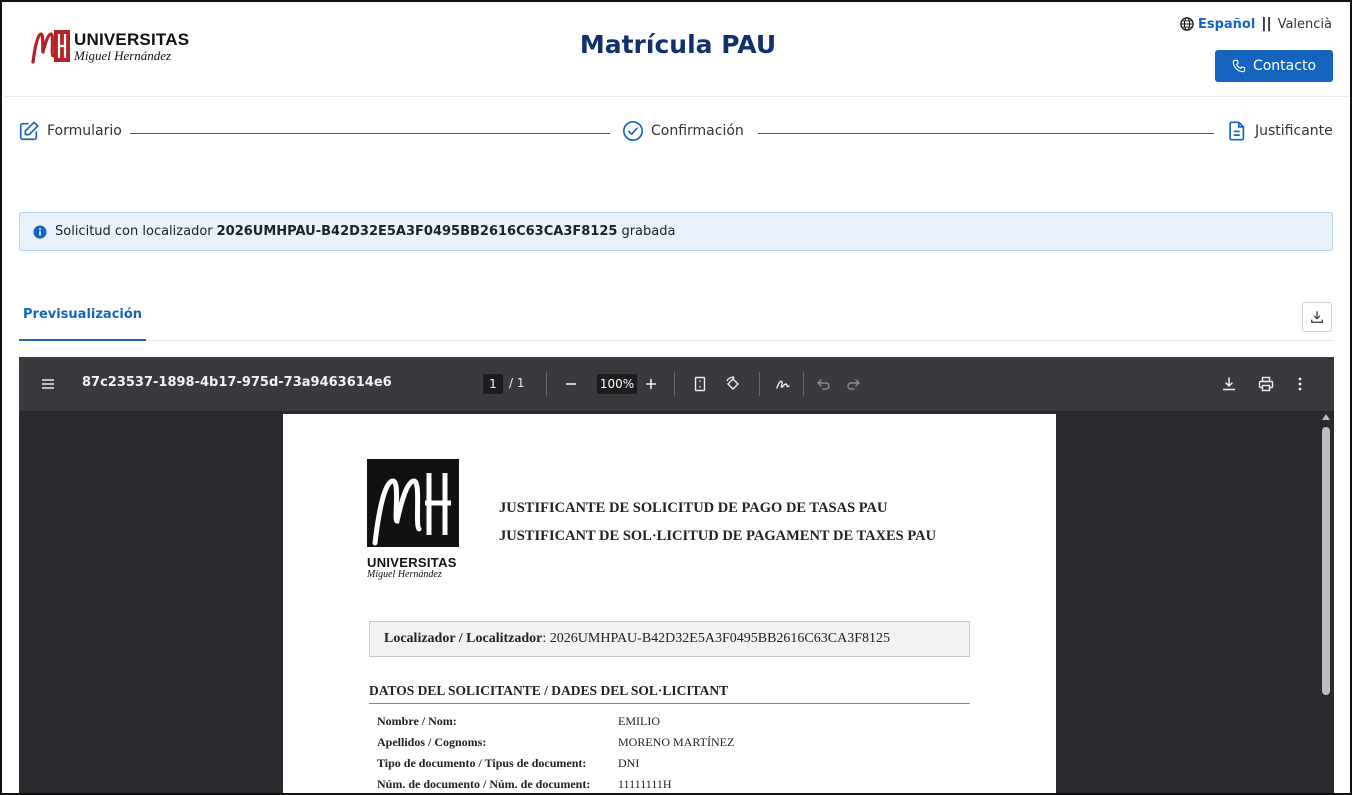 This screenshot has width=1352, height=795. What do you see at coordinates (1256, 24) in the screenshot?
I see `language-switcher: Español || Valencià` at bounding box center [1256, 24].